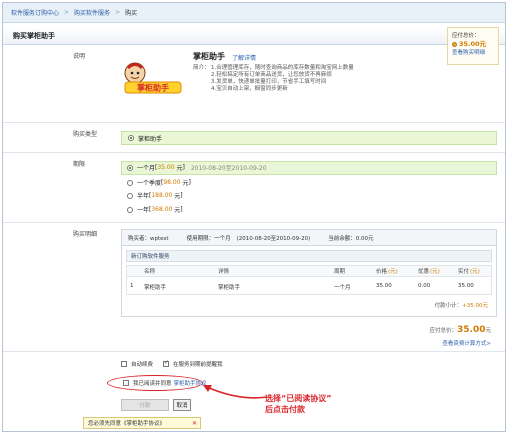  What do you see at coordinates (273, 238) in the screenshot?
I see `usage-range: (2010-08-20至2010-09-20)` at bounding box center [273, 238].